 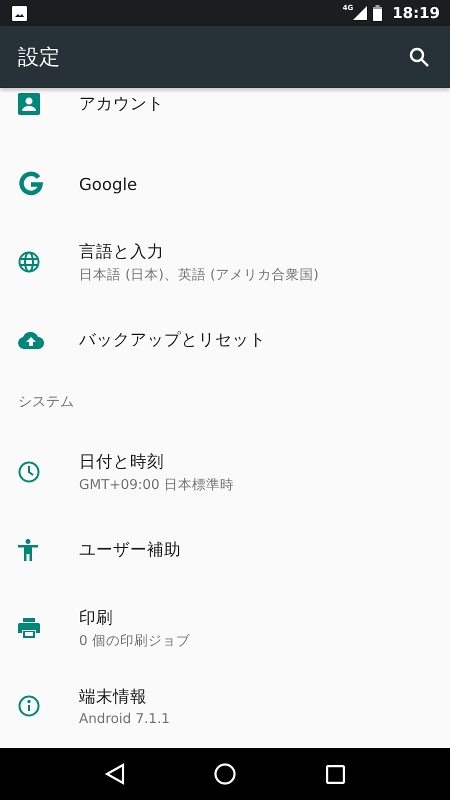 I want to click on home-icon, so click(x=225, y=774).